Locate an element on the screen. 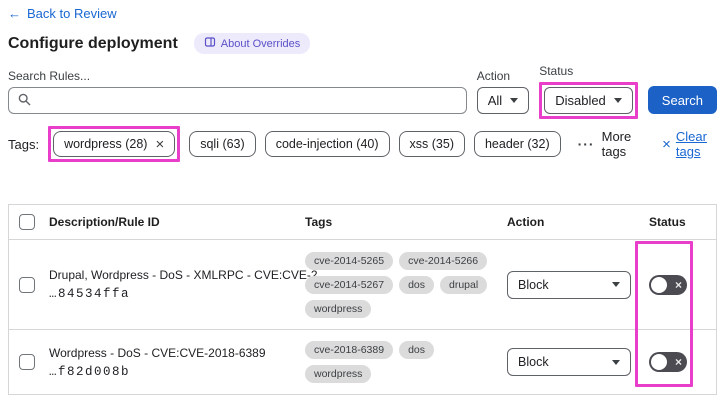 The image size is (725, 406). doc-icon is located at coordinates (210, 43).